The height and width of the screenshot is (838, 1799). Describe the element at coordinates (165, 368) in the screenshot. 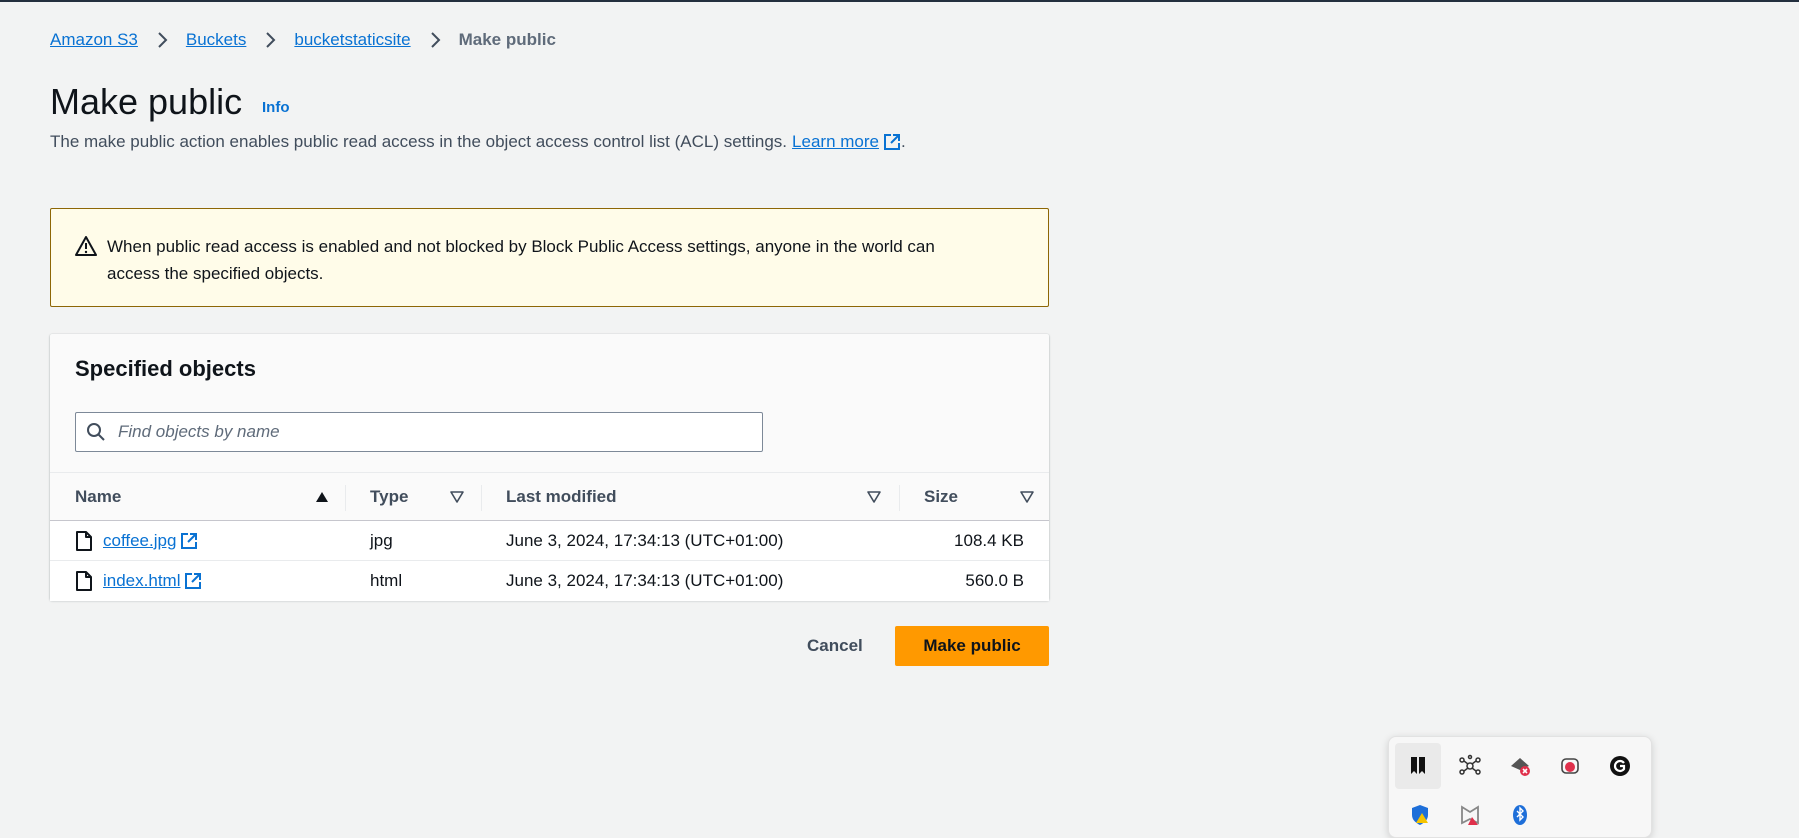

I see `panel-header: Specified objects` at that location.